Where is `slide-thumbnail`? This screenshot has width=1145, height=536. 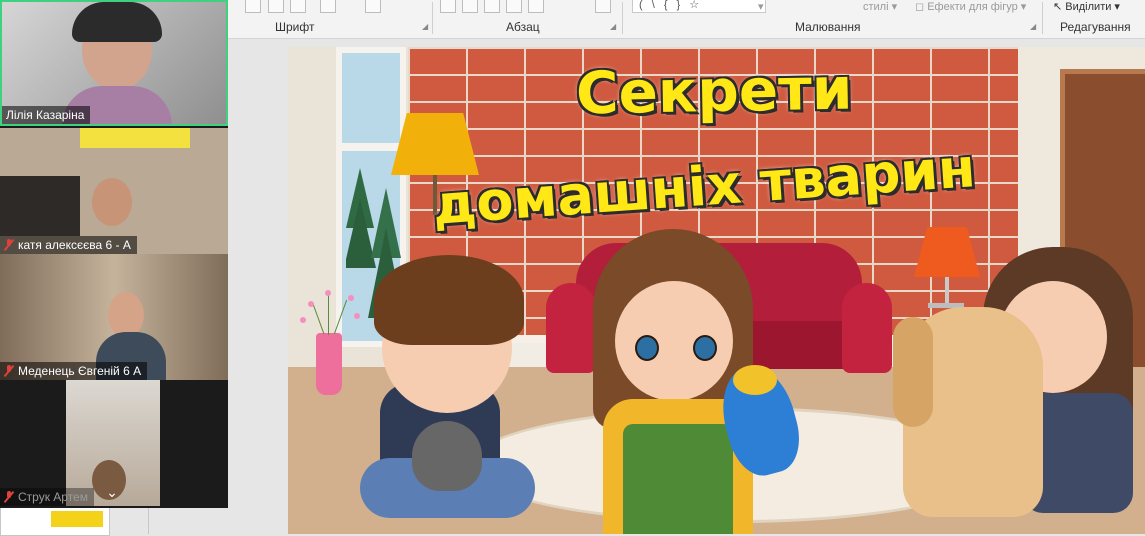
slide-thumbnail is located at coordinates (55, 521).